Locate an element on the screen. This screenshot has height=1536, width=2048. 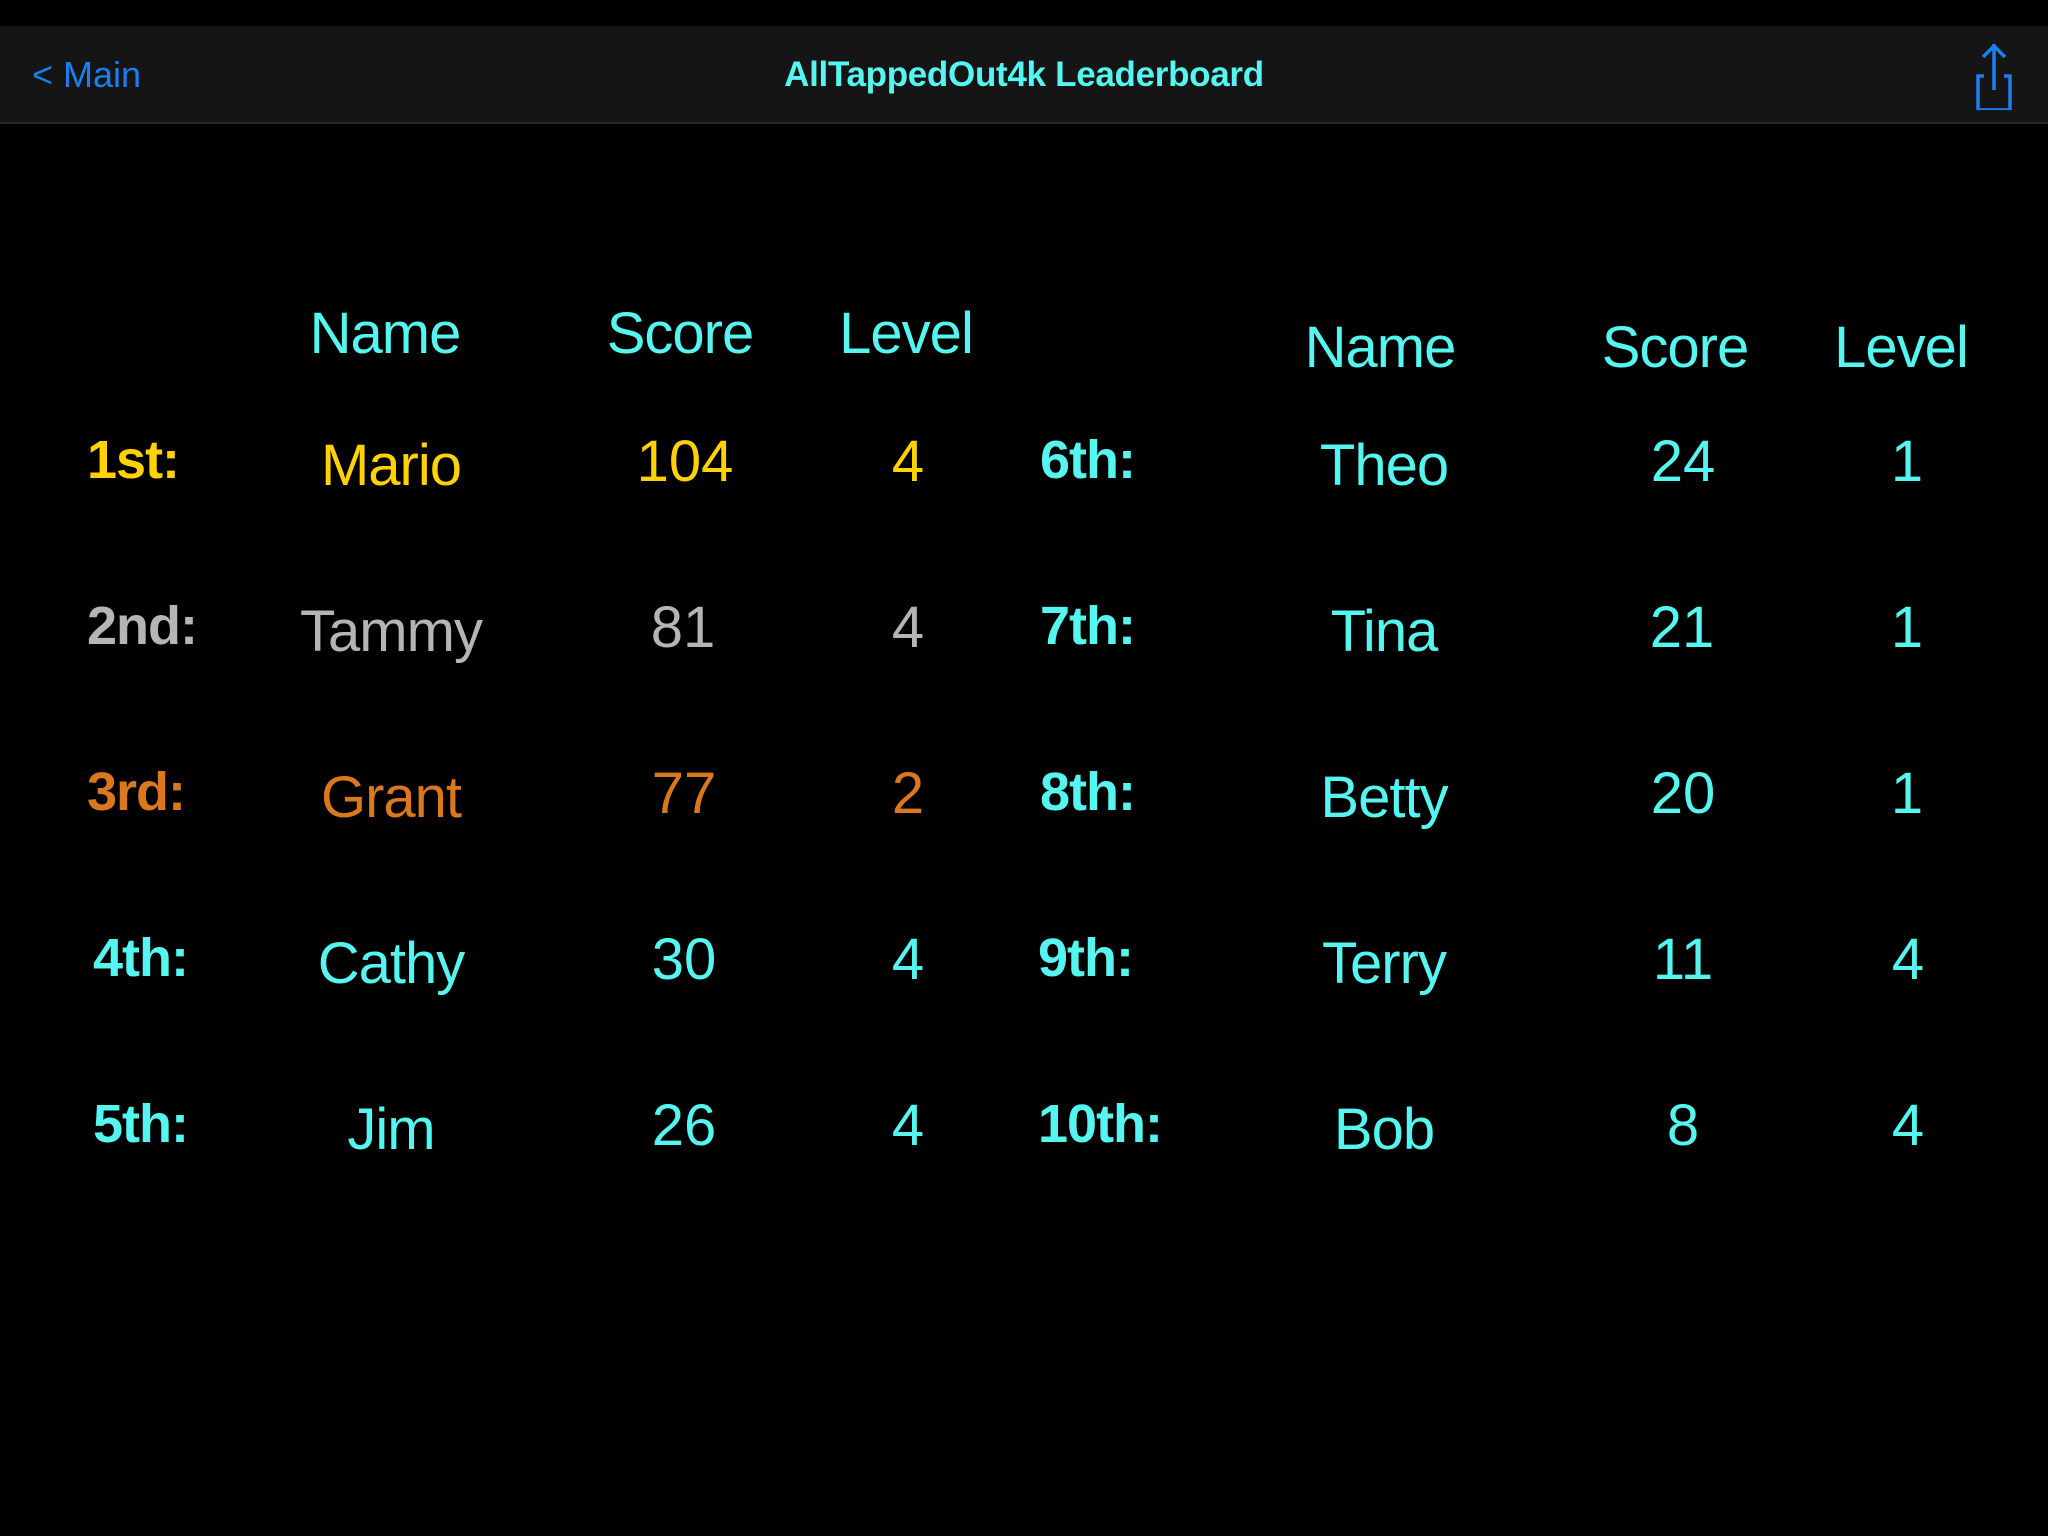
player-name: Grant is located at coordinates (391, 797).